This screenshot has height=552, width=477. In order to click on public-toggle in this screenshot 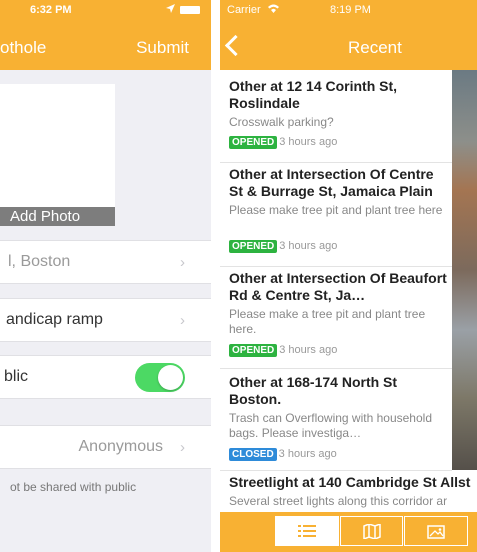, I will do `click(160, 377)`.